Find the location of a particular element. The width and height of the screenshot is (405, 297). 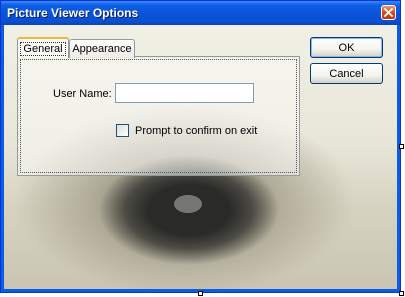

resize-handle-corner is located at coordinates (401, 293).